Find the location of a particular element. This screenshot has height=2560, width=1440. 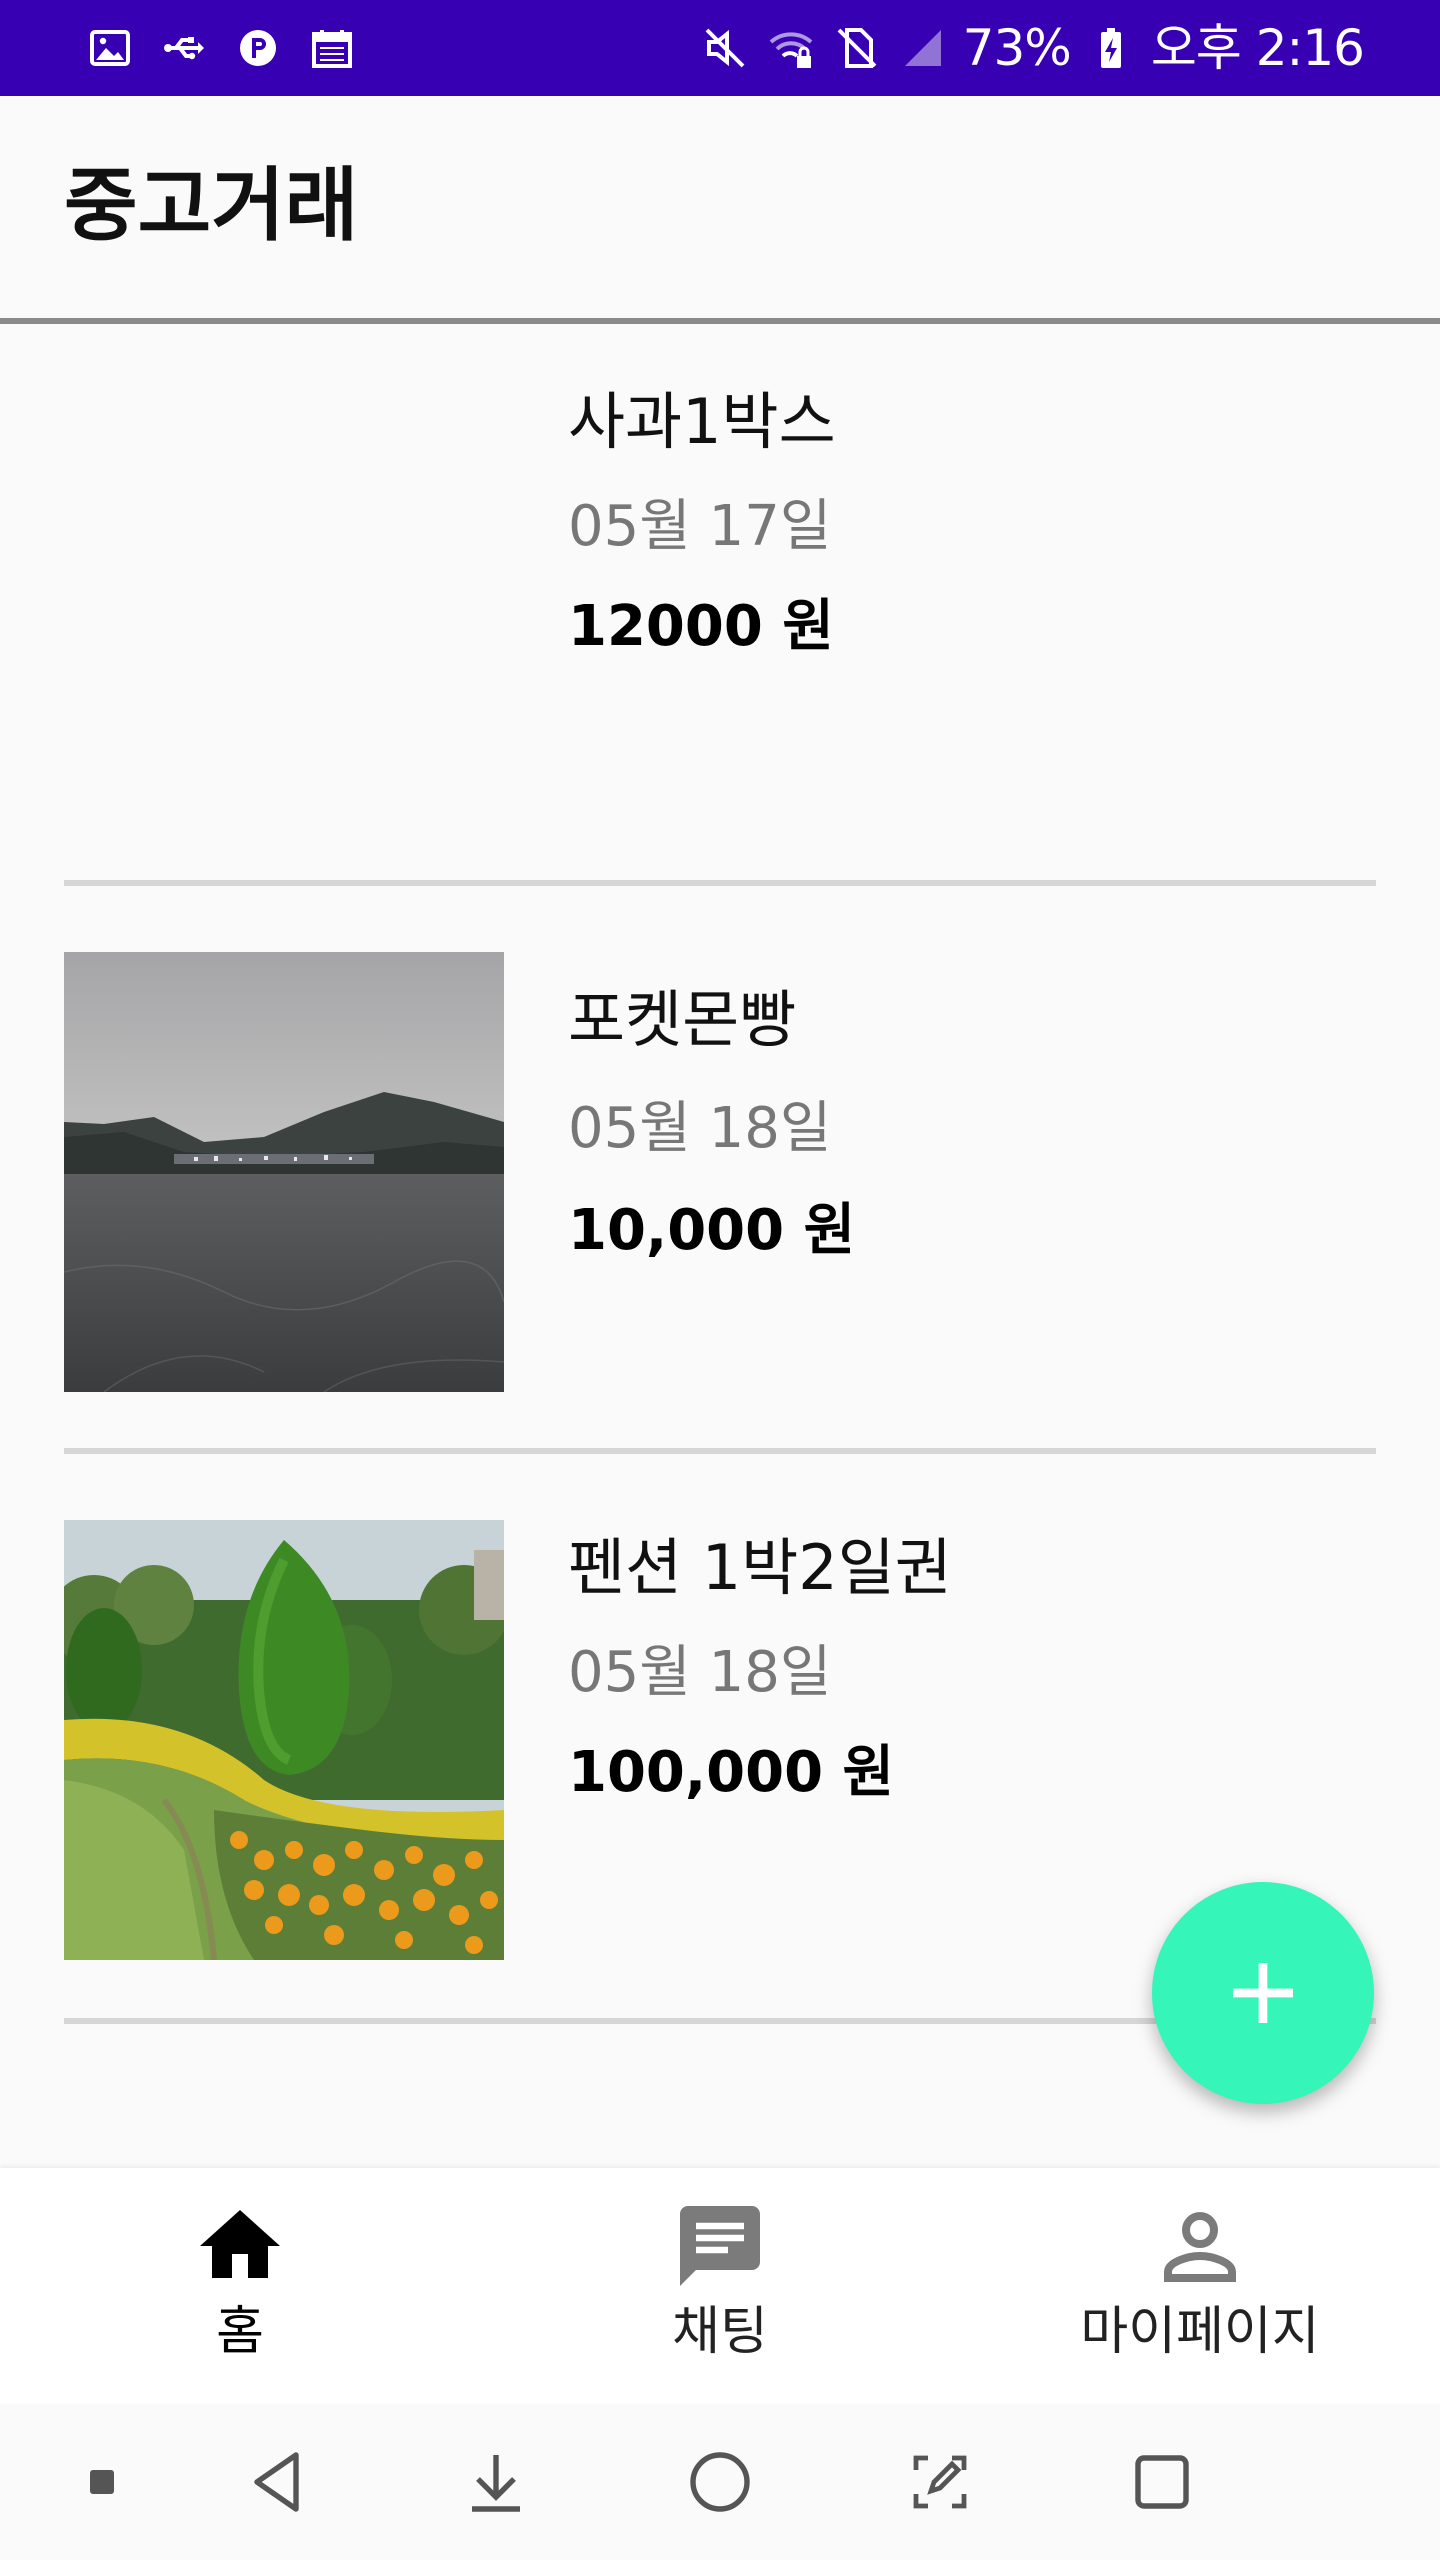

back-icon is located at coordinates (278, 2482).